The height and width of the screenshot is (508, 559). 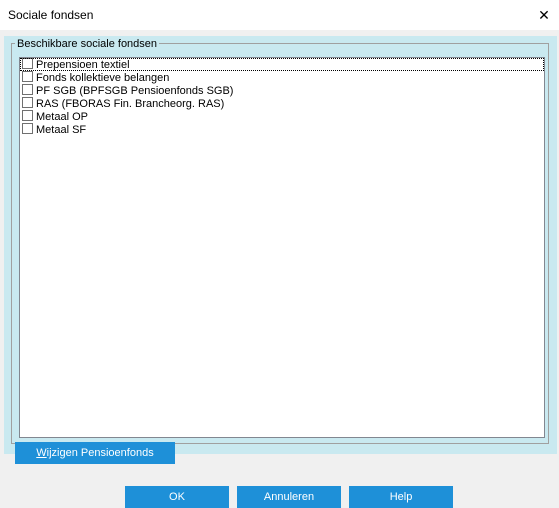 I want to click on button-label: ijzigen Pensioenfonds, so click(x=100, y=453).